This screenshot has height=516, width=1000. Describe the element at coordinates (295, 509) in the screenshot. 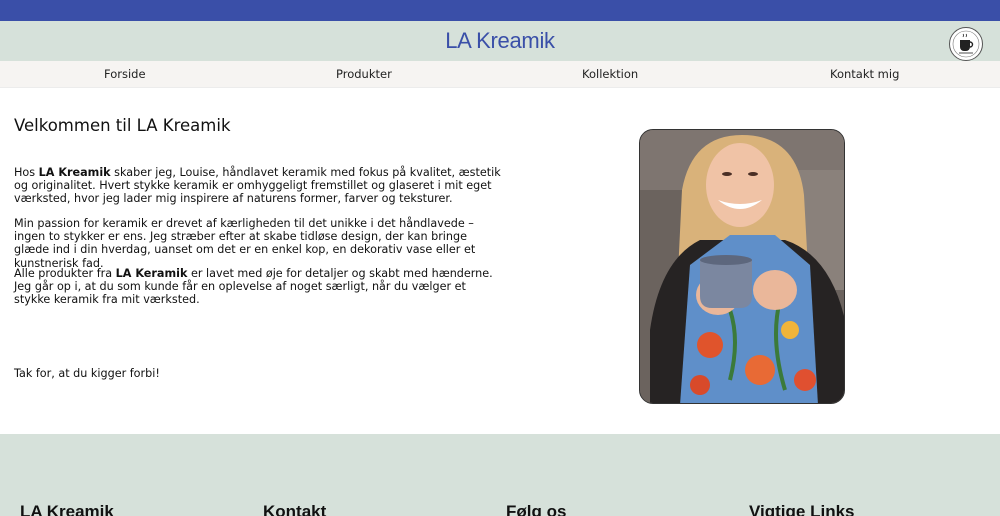

I see `footer-heading-kontakt: Kontakt` at that location.